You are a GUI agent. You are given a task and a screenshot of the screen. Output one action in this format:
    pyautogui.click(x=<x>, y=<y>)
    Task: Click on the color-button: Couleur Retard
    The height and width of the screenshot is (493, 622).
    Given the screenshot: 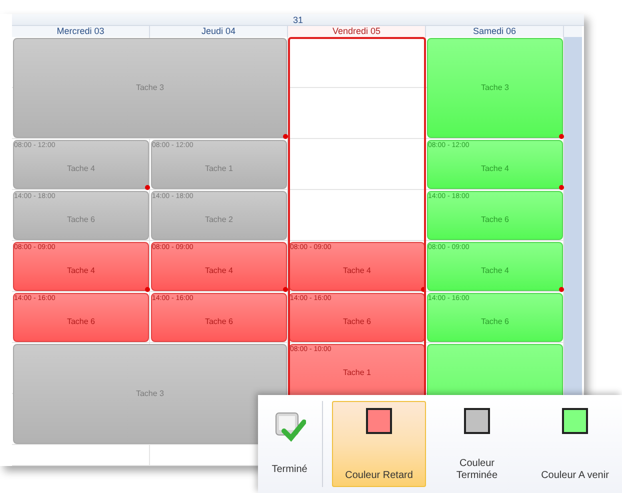 What is the action you would take?
    pyautogui.click(x=379, y=444)
    